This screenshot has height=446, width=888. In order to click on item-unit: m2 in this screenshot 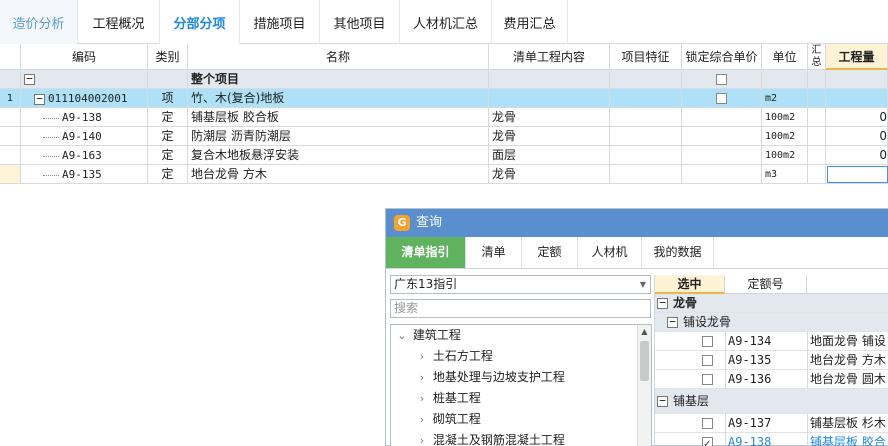, I will do `click(785, 98)`.